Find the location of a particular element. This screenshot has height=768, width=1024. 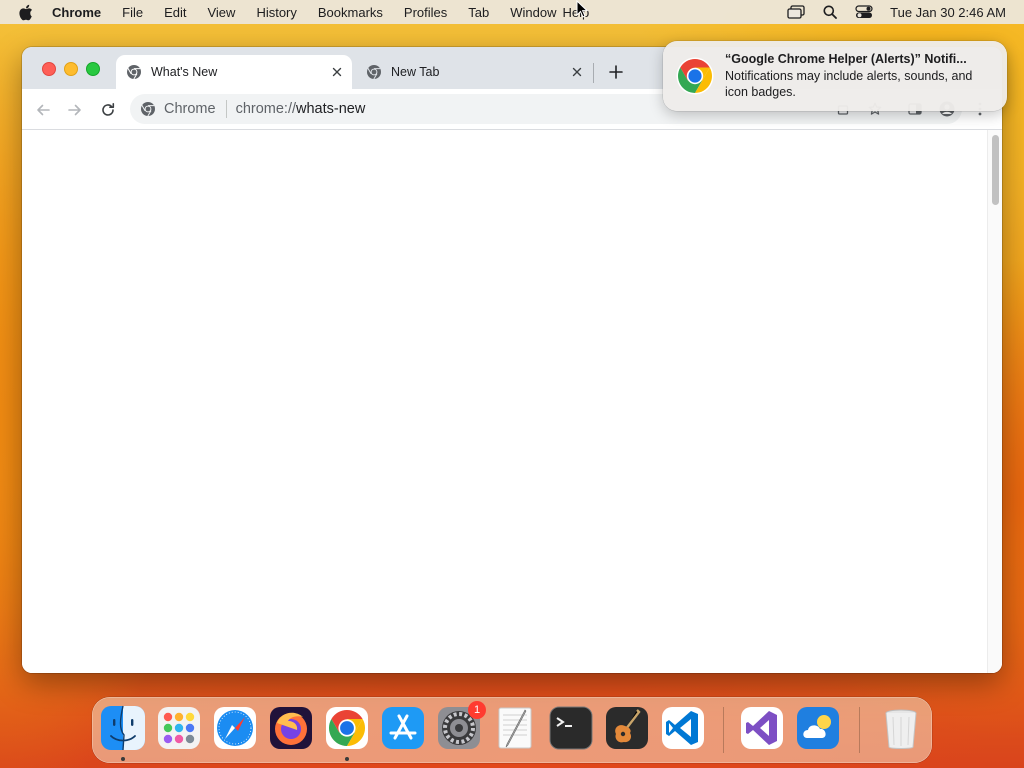

scrollbar-thumb is located at coordinates (995, 170).